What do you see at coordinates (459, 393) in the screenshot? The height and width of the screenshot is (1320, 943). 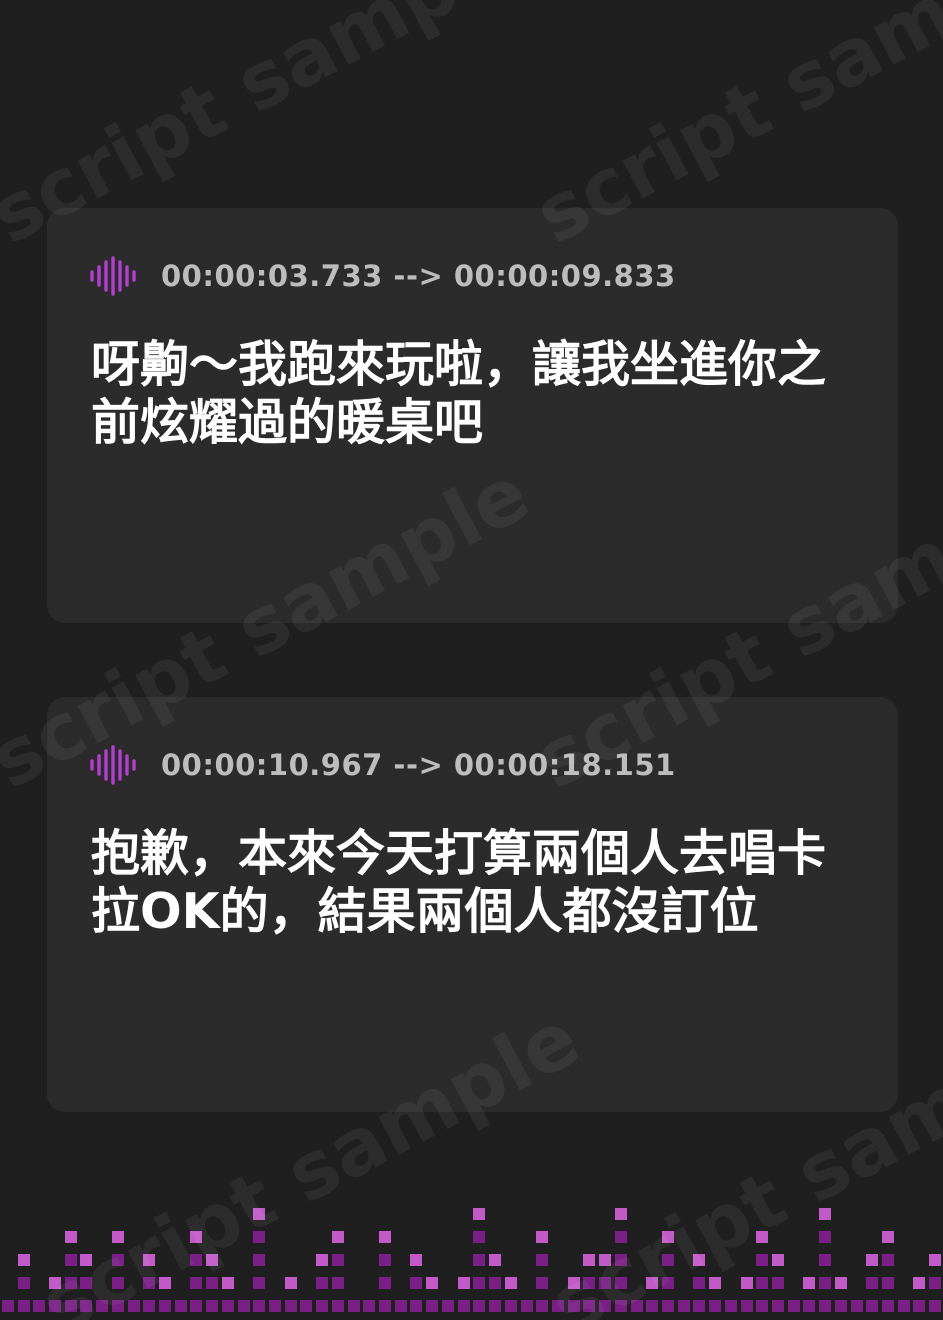 I see `cue-subtitle-text: 呀齁～我跑來玩啦，讓我坐進你之前炫耀過的暖桌吧` at bounding box center [459, 393].